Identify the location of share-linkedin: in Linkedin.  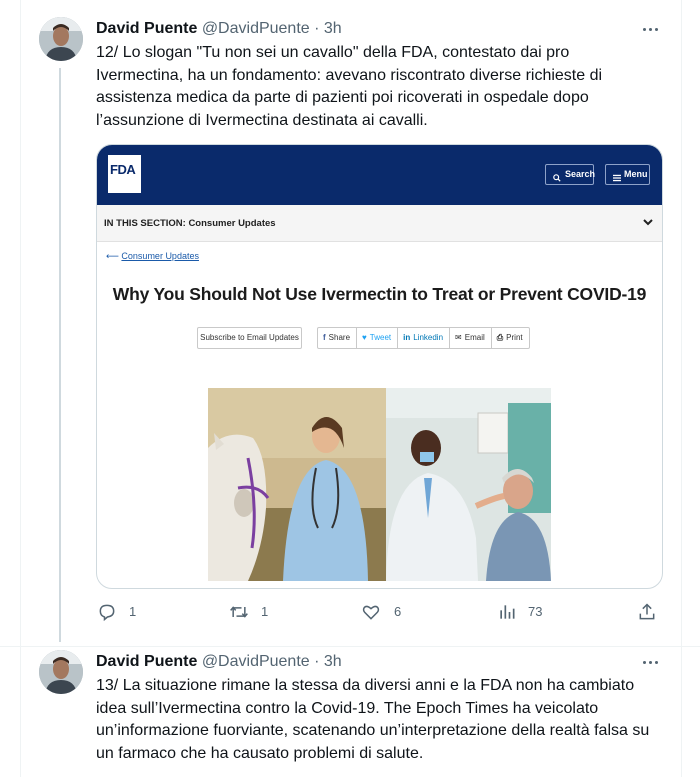
(424, 338).